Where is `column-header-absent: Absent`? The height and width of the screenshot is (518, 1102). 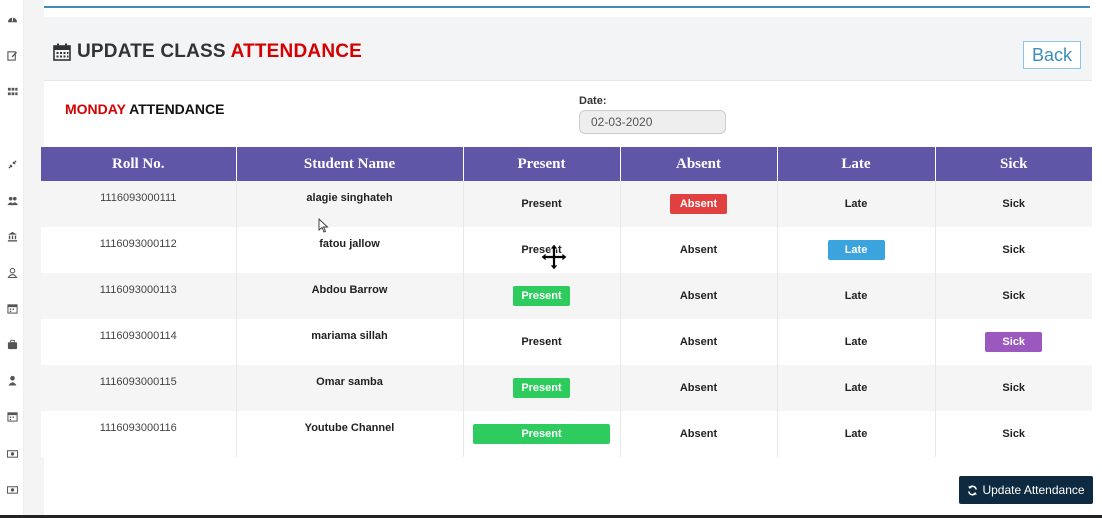 column-header-absent: Absent is located at coordinates (699, 164).